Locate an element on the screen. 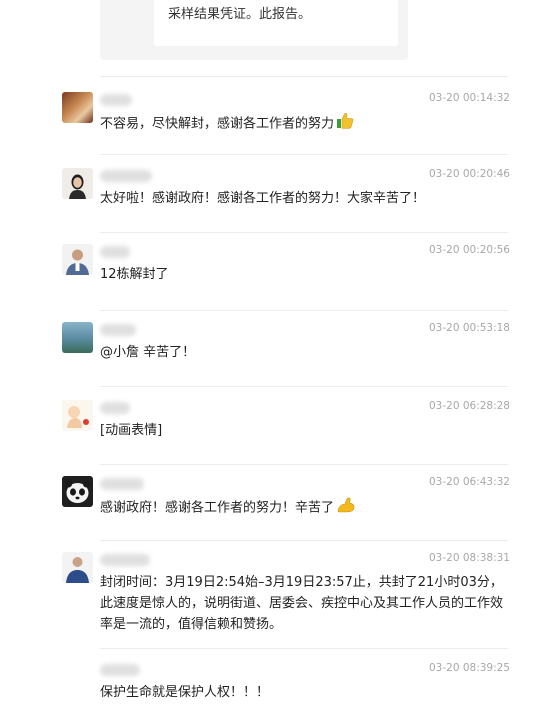 The width and height of the screenshot is (550, 715). quoted-message-text: 采样结果凭证。此报告。 is located at coordinates (240, 14).